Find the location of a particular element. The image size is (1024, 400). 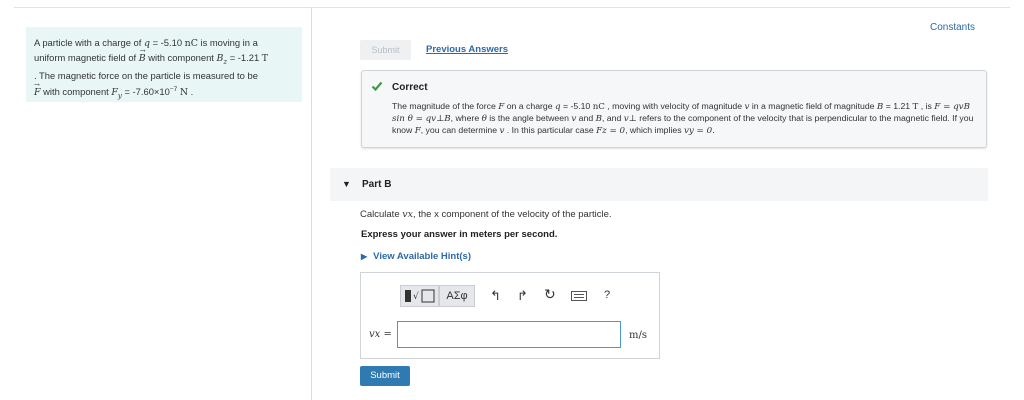

top-divider is located at coordinates (512, 7).